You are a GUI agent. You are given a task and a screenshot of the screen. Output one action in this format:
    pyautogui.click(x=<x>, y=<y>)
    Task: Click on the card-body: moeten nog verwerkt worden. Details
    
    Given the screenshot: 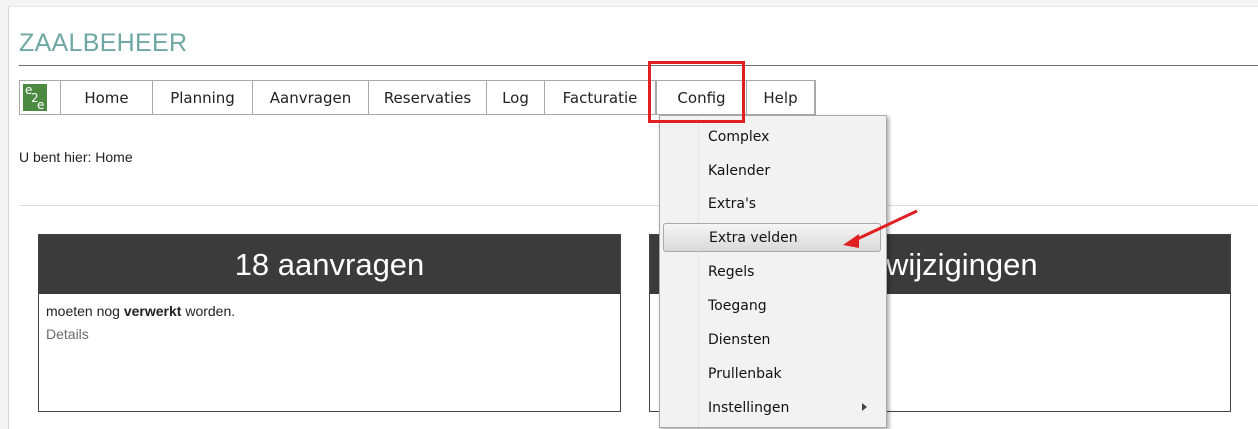 What is the action you would take?
    pyautogui.click(x=329, y=322)
    